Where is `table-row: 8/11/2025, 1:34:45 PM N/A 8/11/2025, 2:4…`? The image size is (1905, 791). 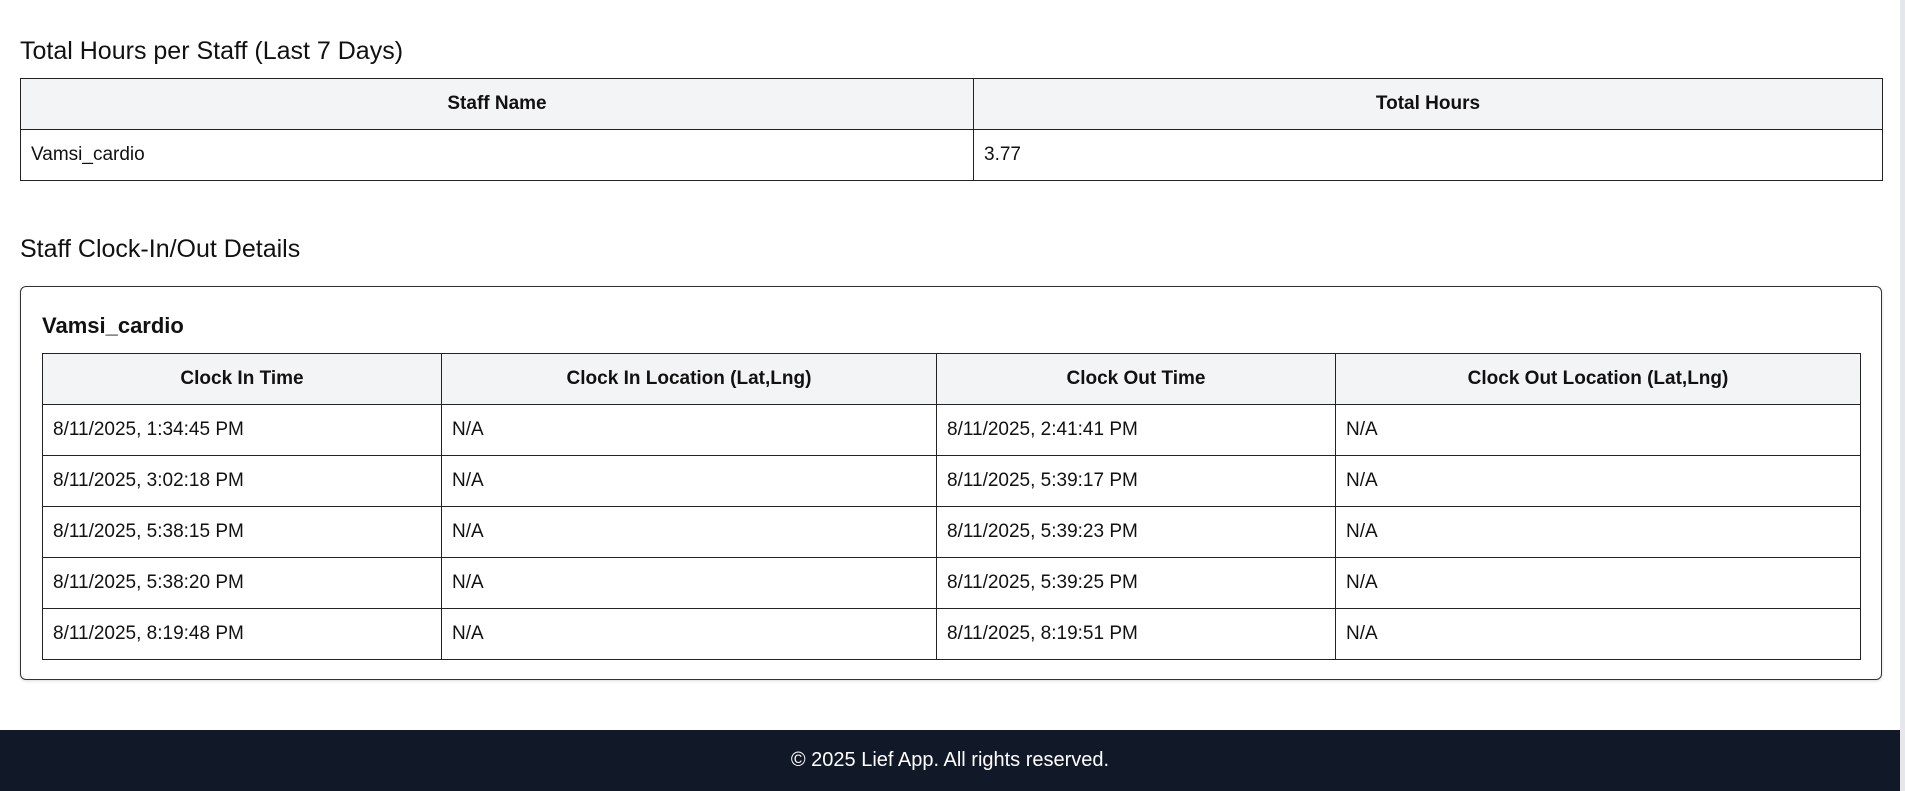 table-row: 8/11/2025, 1:34:45 PM N/A 8/11/2025, 2:4… is located at coordinates (951, 430).